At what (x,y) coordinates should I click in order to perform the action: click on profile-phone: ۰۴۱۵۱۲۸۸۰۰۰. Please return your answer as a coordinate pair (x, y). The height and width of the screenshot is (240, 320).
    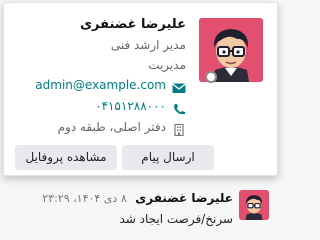
    Looking at the image, I should click on (130, 106).